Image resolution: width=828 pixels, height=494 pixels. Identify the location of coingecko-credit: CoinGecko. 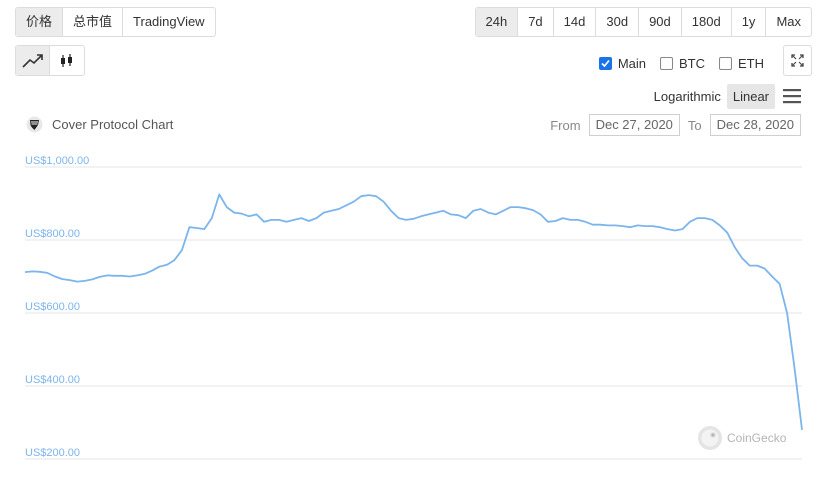
(741, 438).